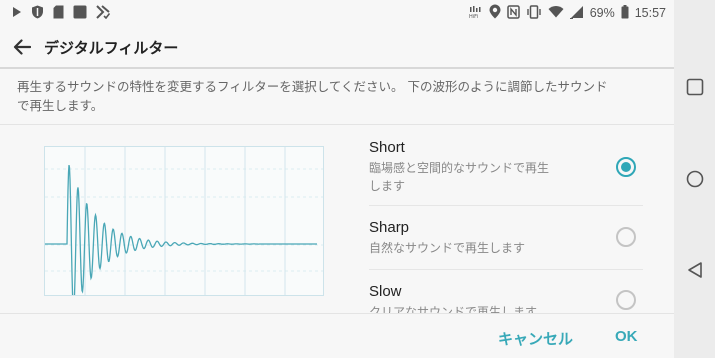 This screenshot has width=715, height=358. What do you see at coordinates (602, 13) in the screenshot?
I see `battery-percent: 69%` at bounding box center [602, 13].